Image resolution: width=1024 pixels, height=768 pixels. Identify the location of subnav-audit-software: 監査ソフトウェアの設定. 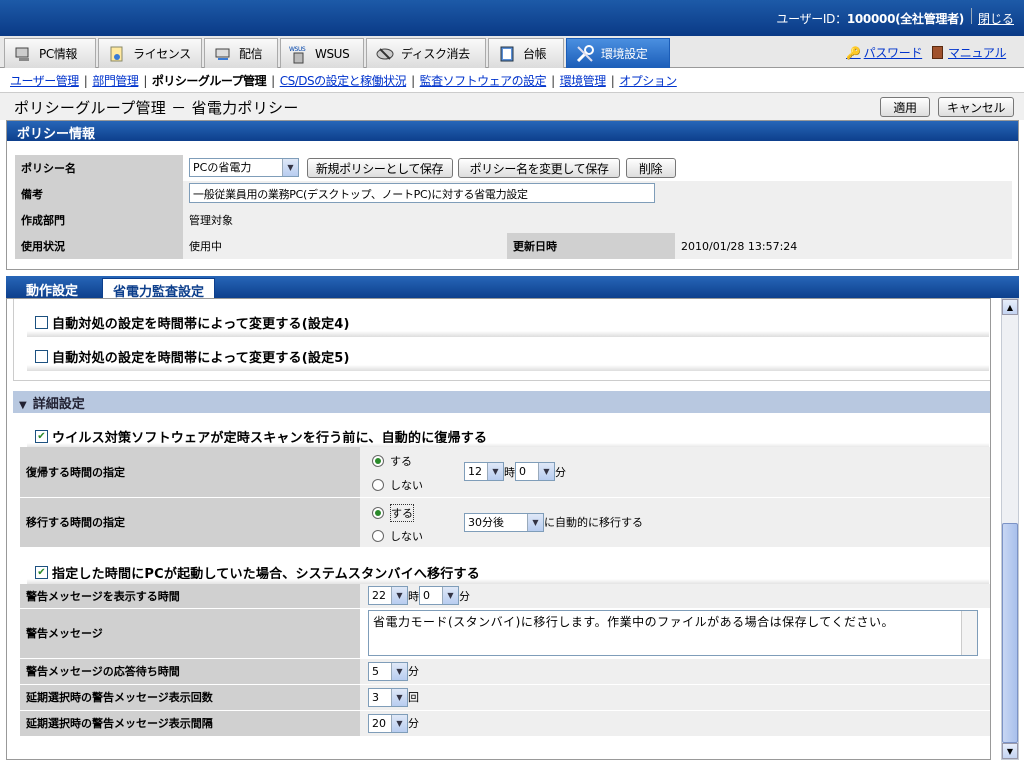
(483, 81).